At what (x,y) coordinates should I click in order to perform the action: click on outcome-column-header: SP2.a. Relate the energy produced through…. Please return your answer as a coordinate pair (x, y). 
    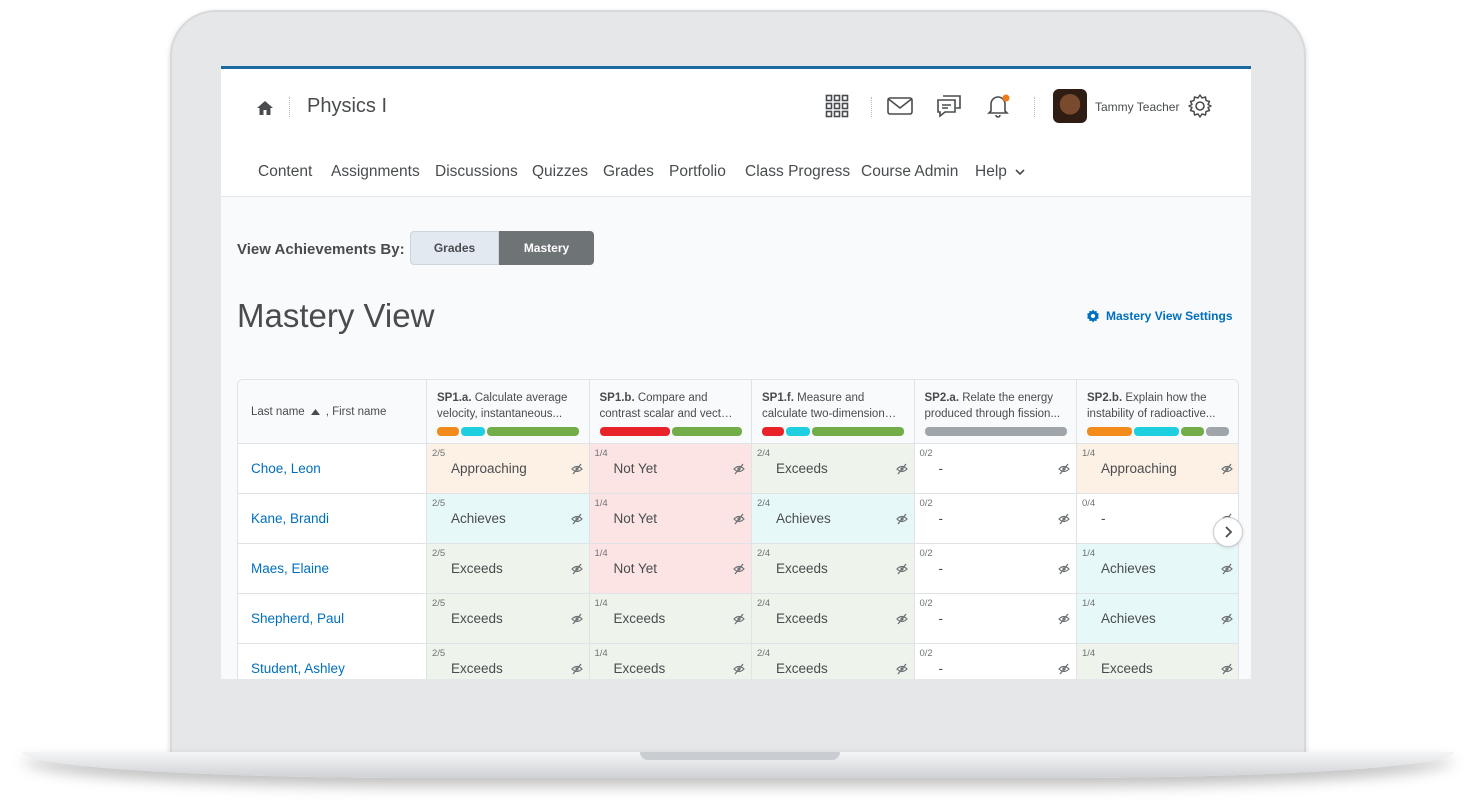
    Looking at the image, I should click on (995, 412).